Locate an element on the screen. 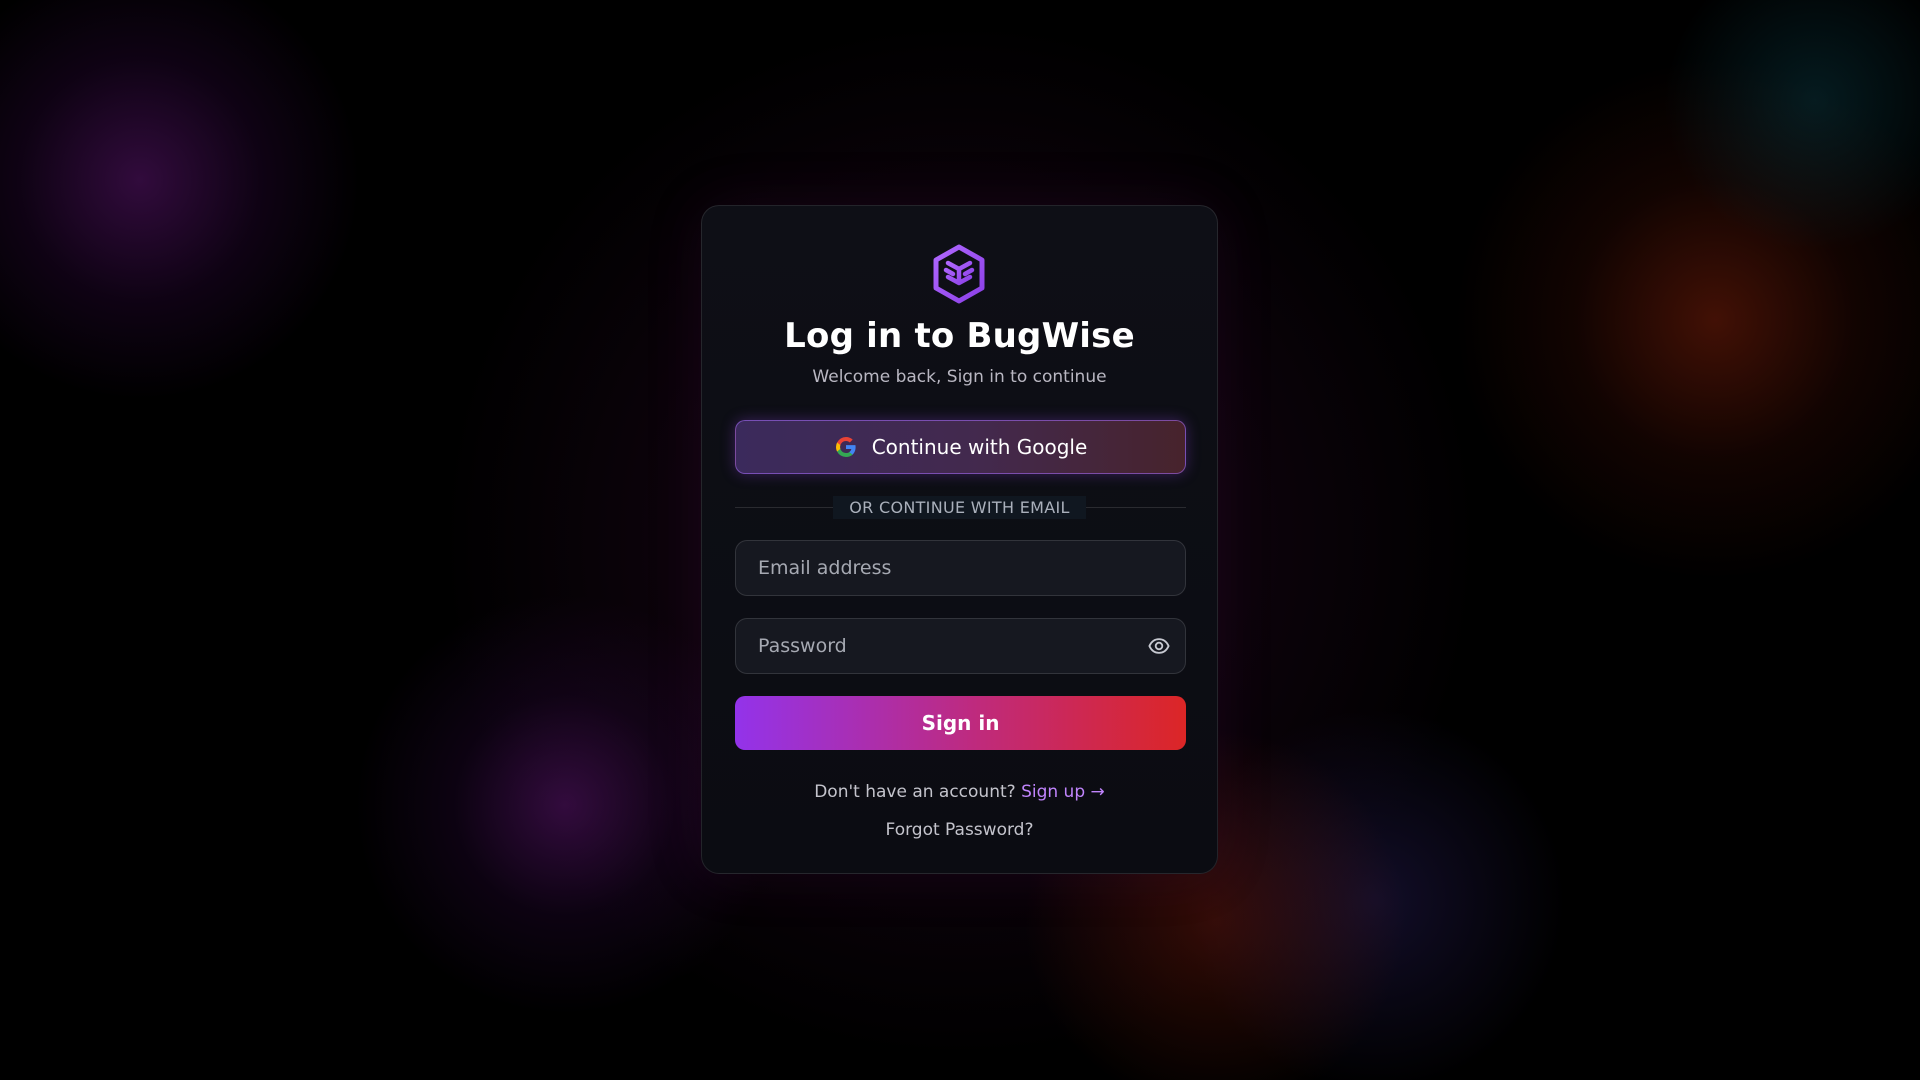 This screenshot has height=1080, width=1920. email-input is located at coordinates (960, 568).